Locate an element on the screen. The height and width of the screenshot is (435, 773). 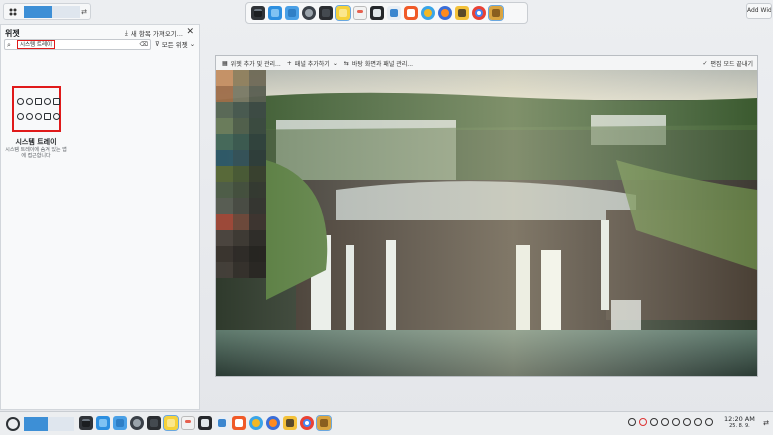
exit-edit-mode-button: ✓ 편집 모드 끝내기 is located at coordinates (728, 63).